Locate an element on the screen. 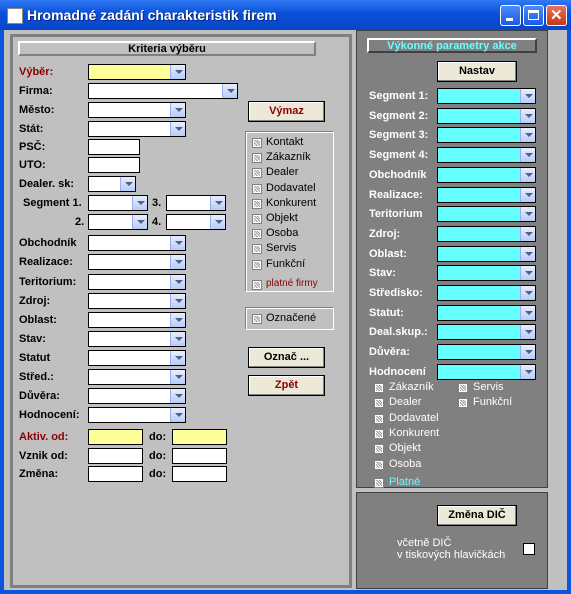 This screenshot has height=594, width=571. psc-field is located at coordinates (114, 147).